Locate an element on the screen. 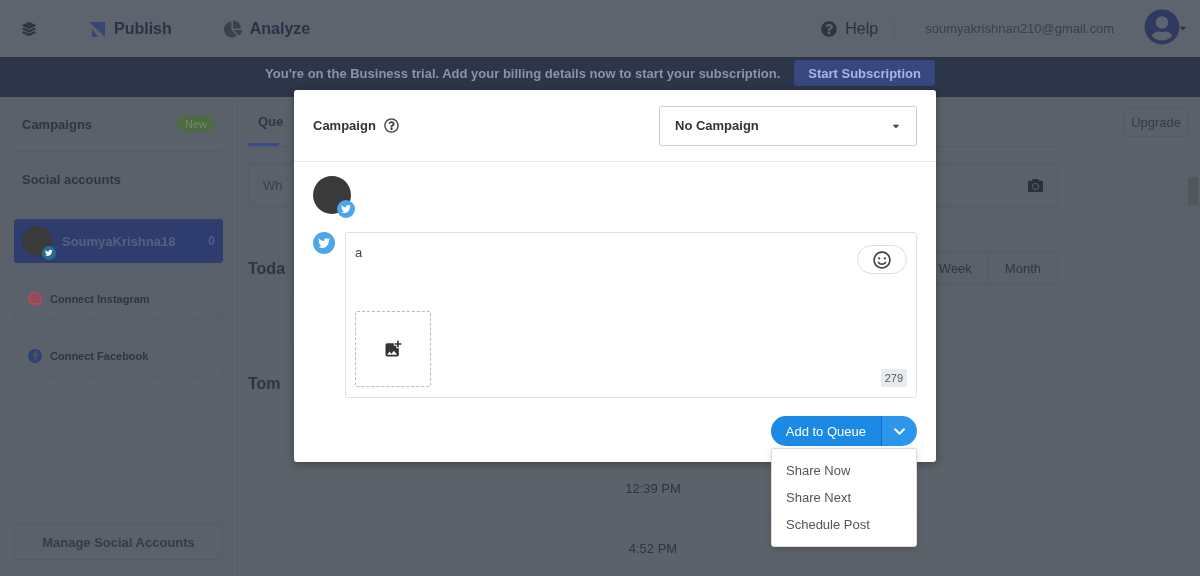  add-to-queue-button: Add to Queue is located at coordinates (825, 431).